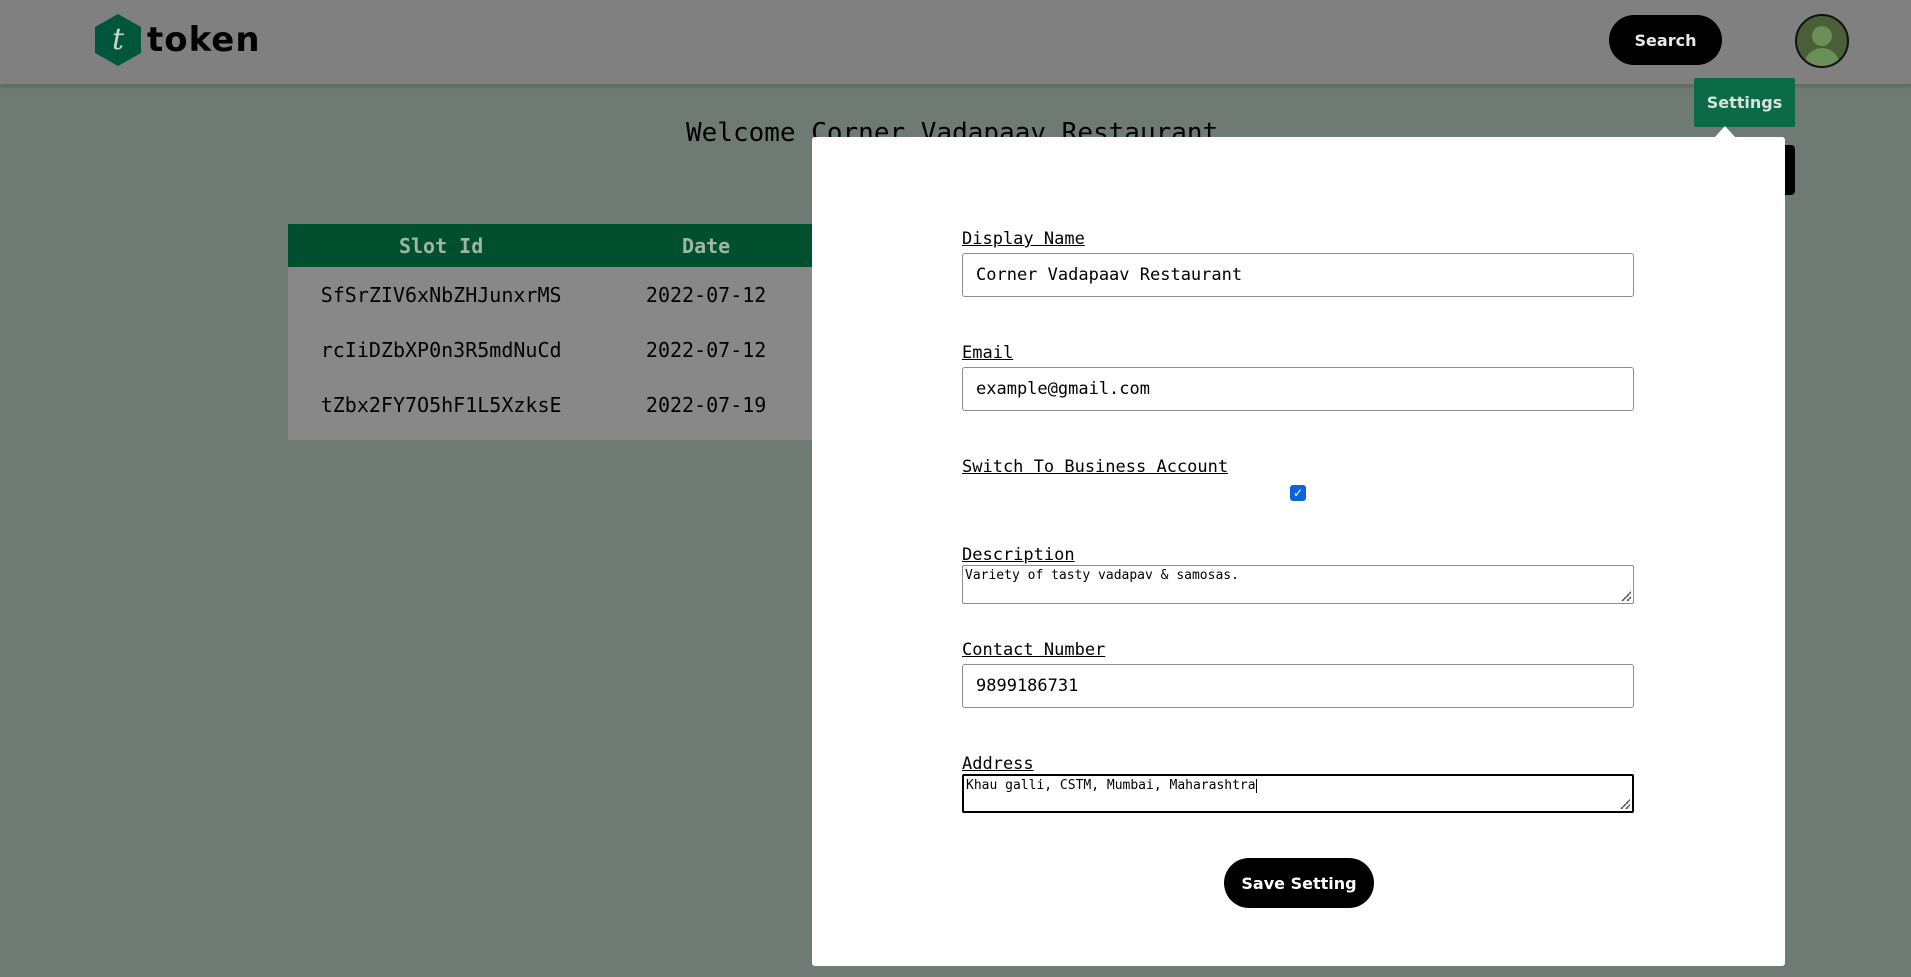  I want to click on slot-id-cell: tZbx2FY7O5hF1L5XzksE, so click(441, 404).